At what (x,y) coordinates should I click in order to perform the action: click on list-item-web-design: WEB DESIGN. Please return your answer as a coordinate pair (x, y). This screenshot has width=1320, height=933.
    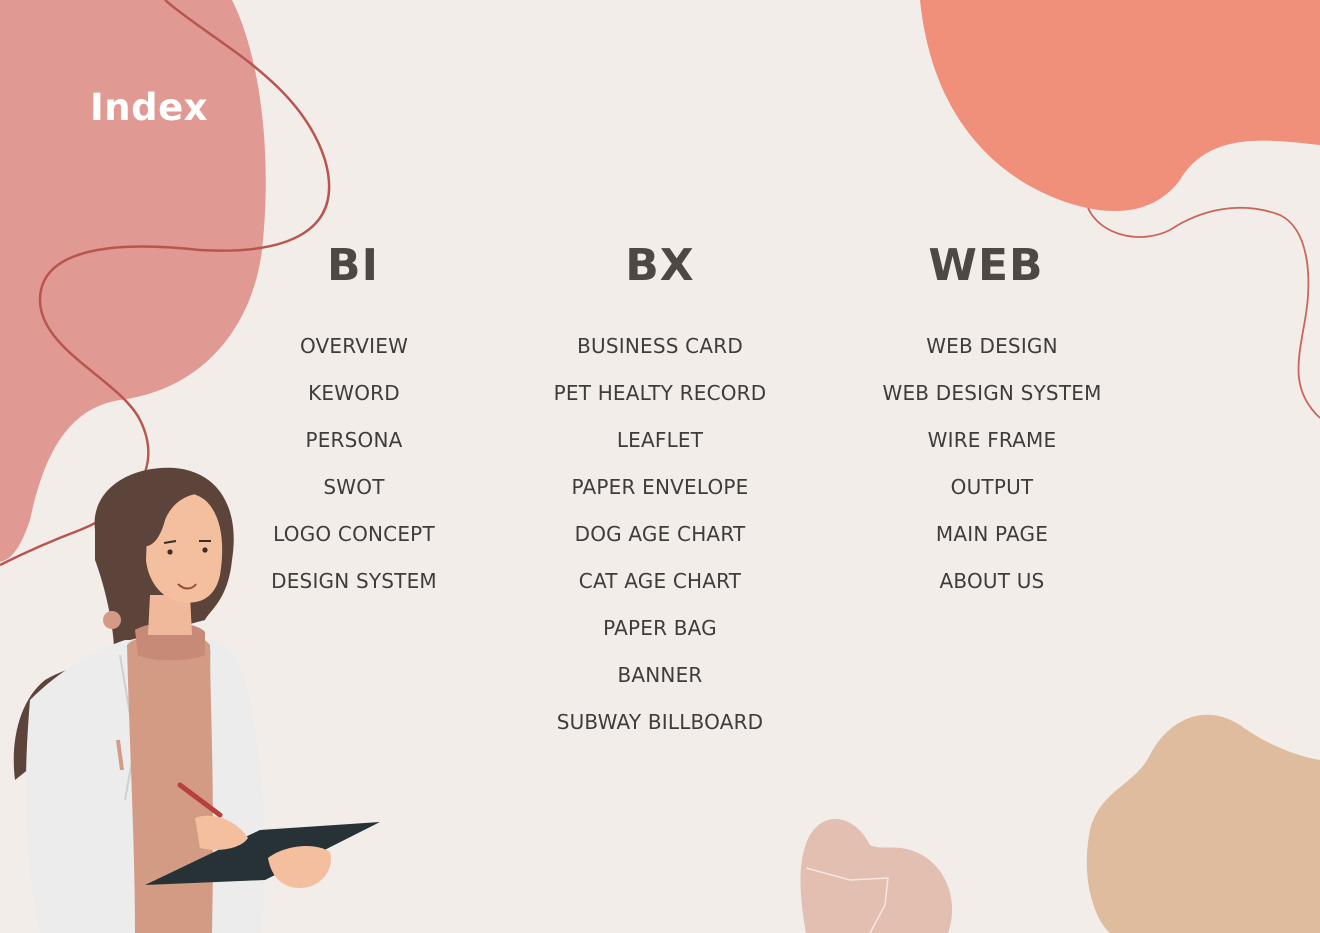
    Looking at the image, I should click on (992, 357).